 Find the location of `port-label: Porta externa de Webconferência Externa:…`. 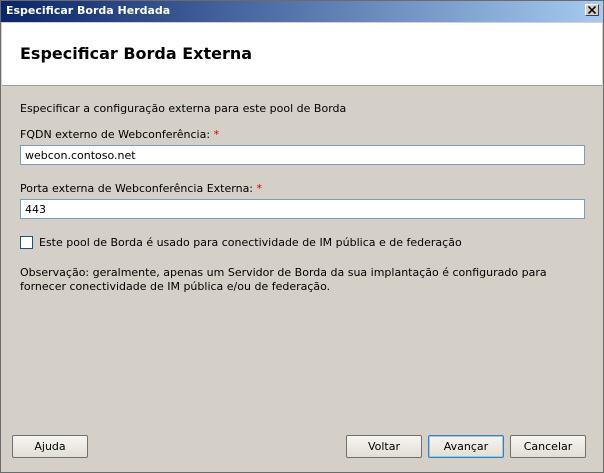

port-label: Porta externa de Webconferência Externa:… is located at coordinates (141, 188).